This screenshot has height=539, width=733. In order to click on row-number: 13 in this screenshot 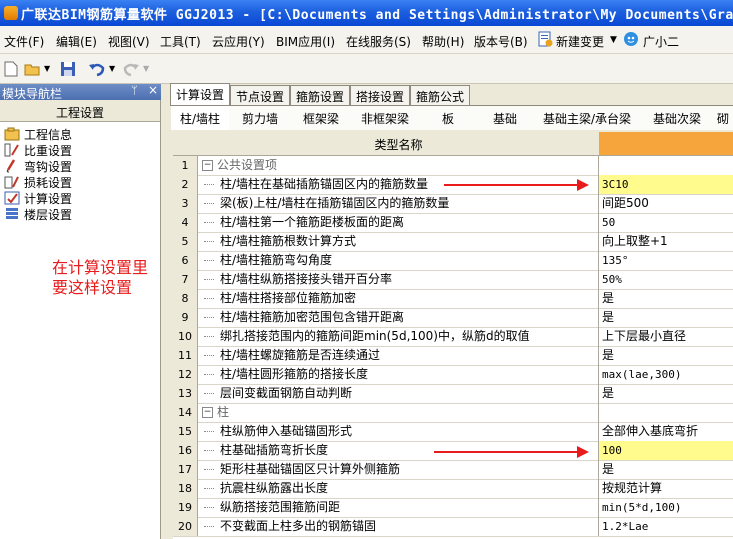, I will do `click(185, 393)`.